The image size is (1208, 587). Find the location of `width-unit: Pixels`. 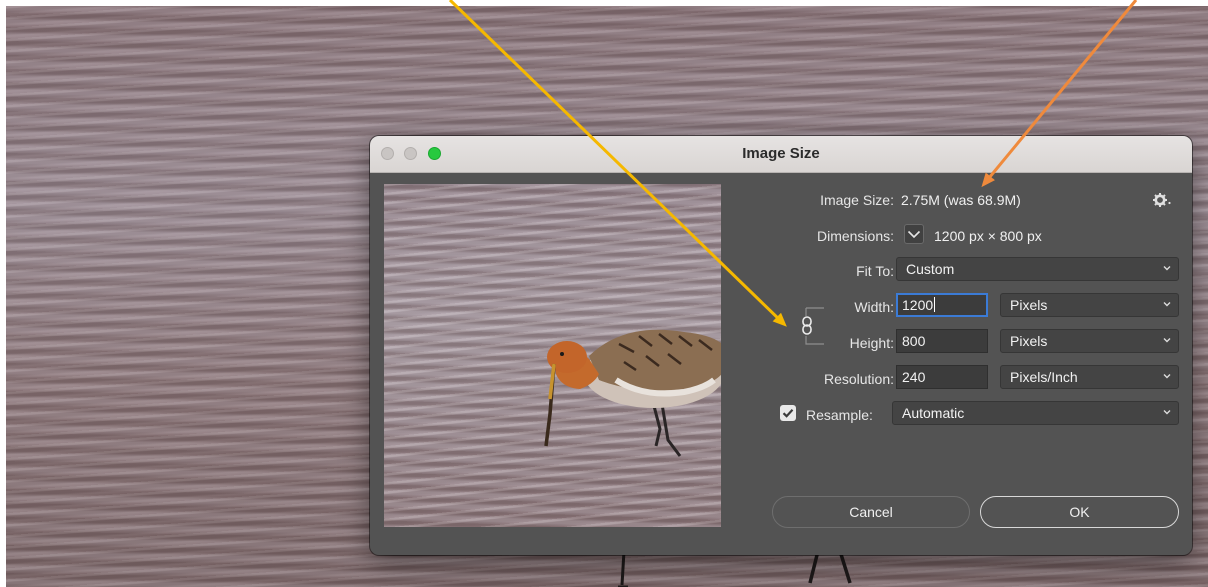

width-unit: Pixels is located at coordinates (1029, 305).